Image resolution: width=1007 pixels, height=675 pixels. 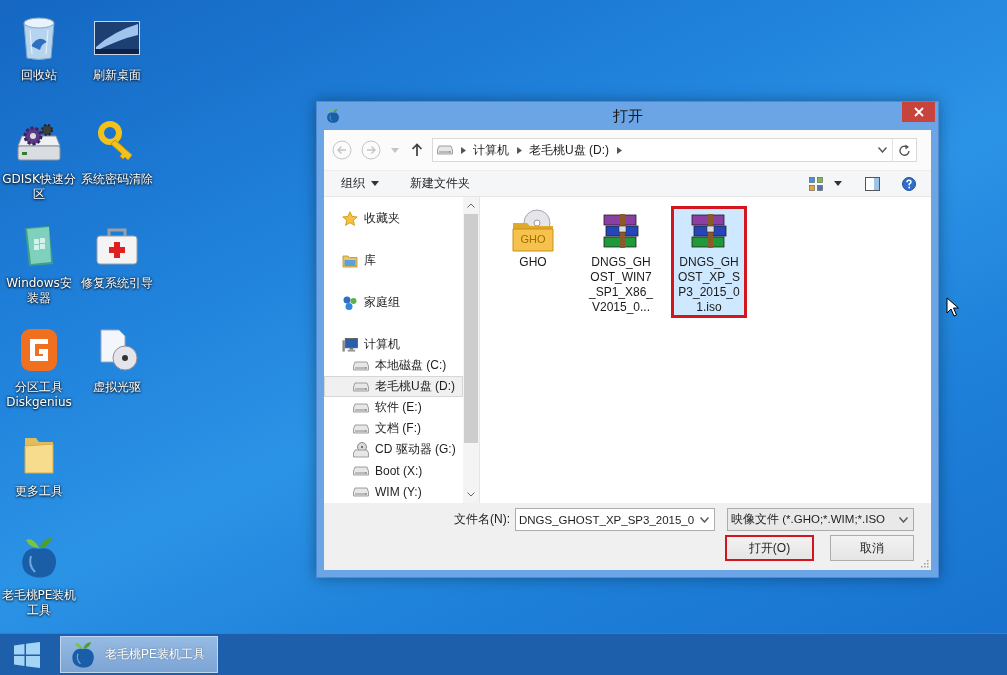 I want to click on cancel-button: 取消, so click(x=872, y=548).